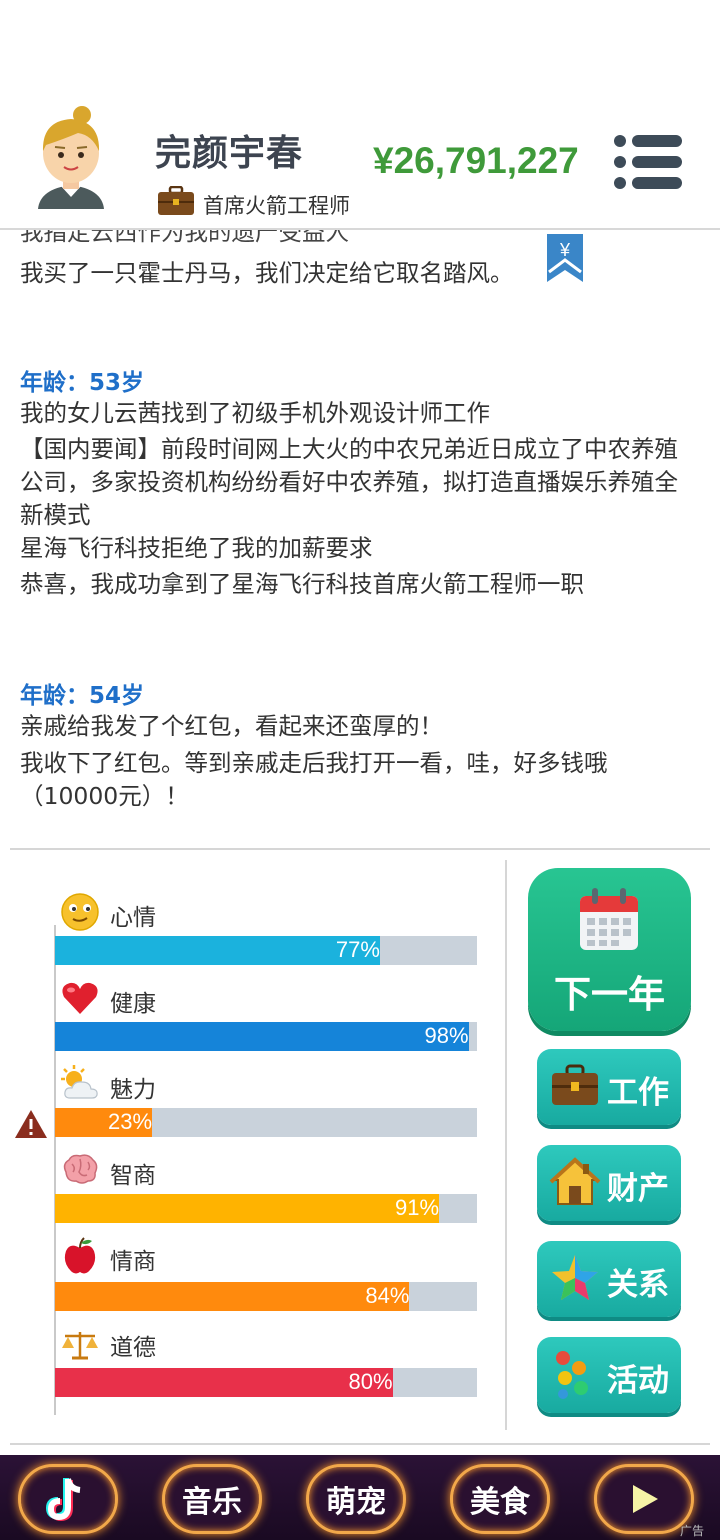 The height and width of the screenshot is (1540, 720). I want to click on stat-label-charm: 魅力, so click(133, 1090).